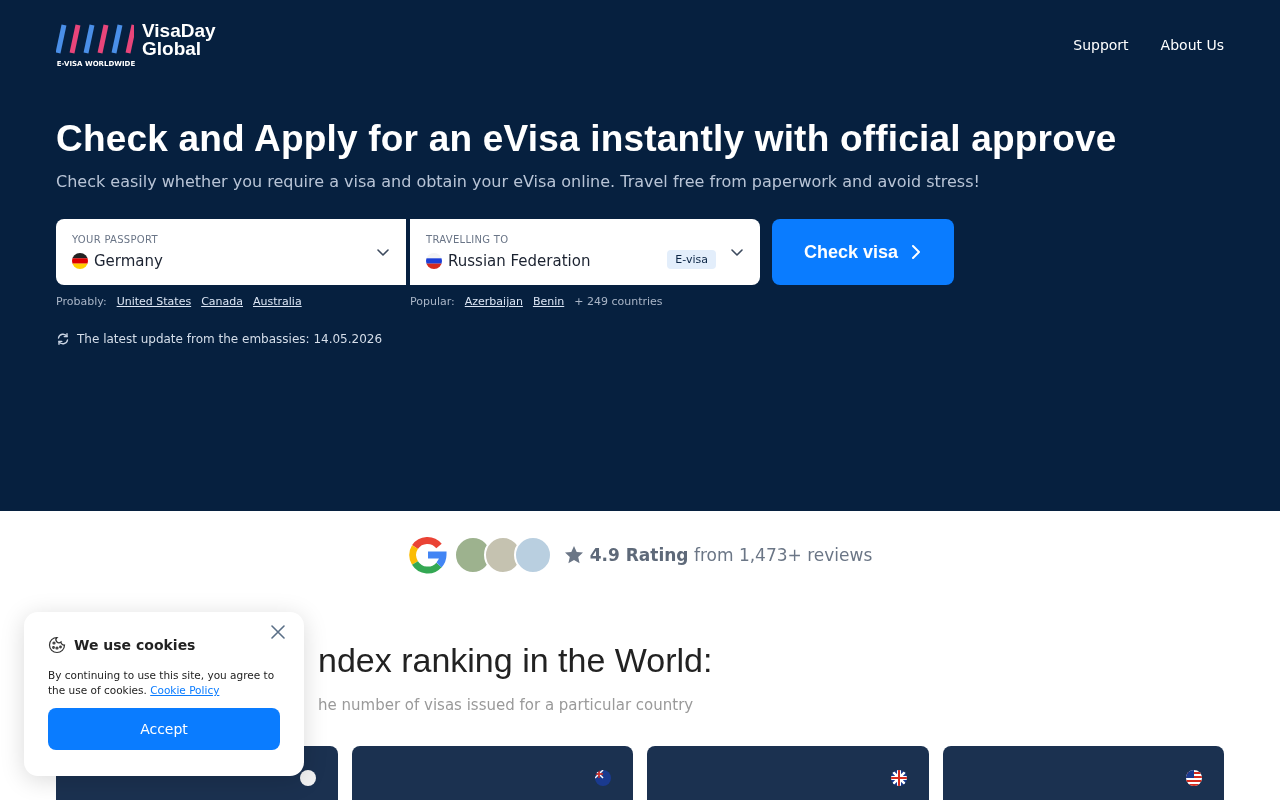 This screenshot has height=800, width=1280. I want to click on cookie-text: By continuing to use this site, you agree to the use of cookies. Cookie Policy, so click(162, 683).